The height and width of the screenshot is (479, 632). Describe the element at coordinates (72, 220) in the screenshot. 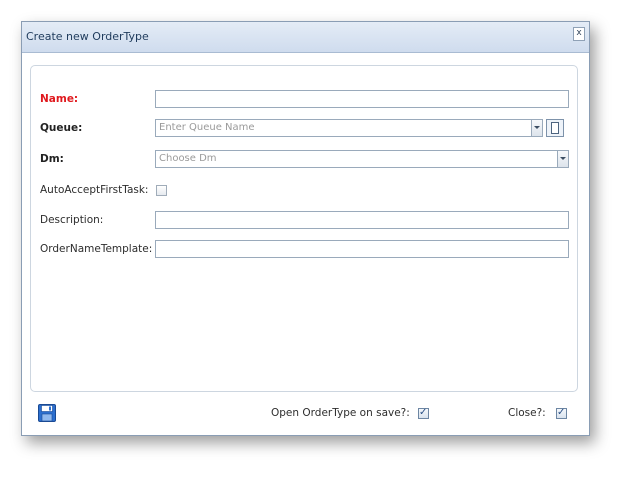

I see `description-label: Description:` at that location.